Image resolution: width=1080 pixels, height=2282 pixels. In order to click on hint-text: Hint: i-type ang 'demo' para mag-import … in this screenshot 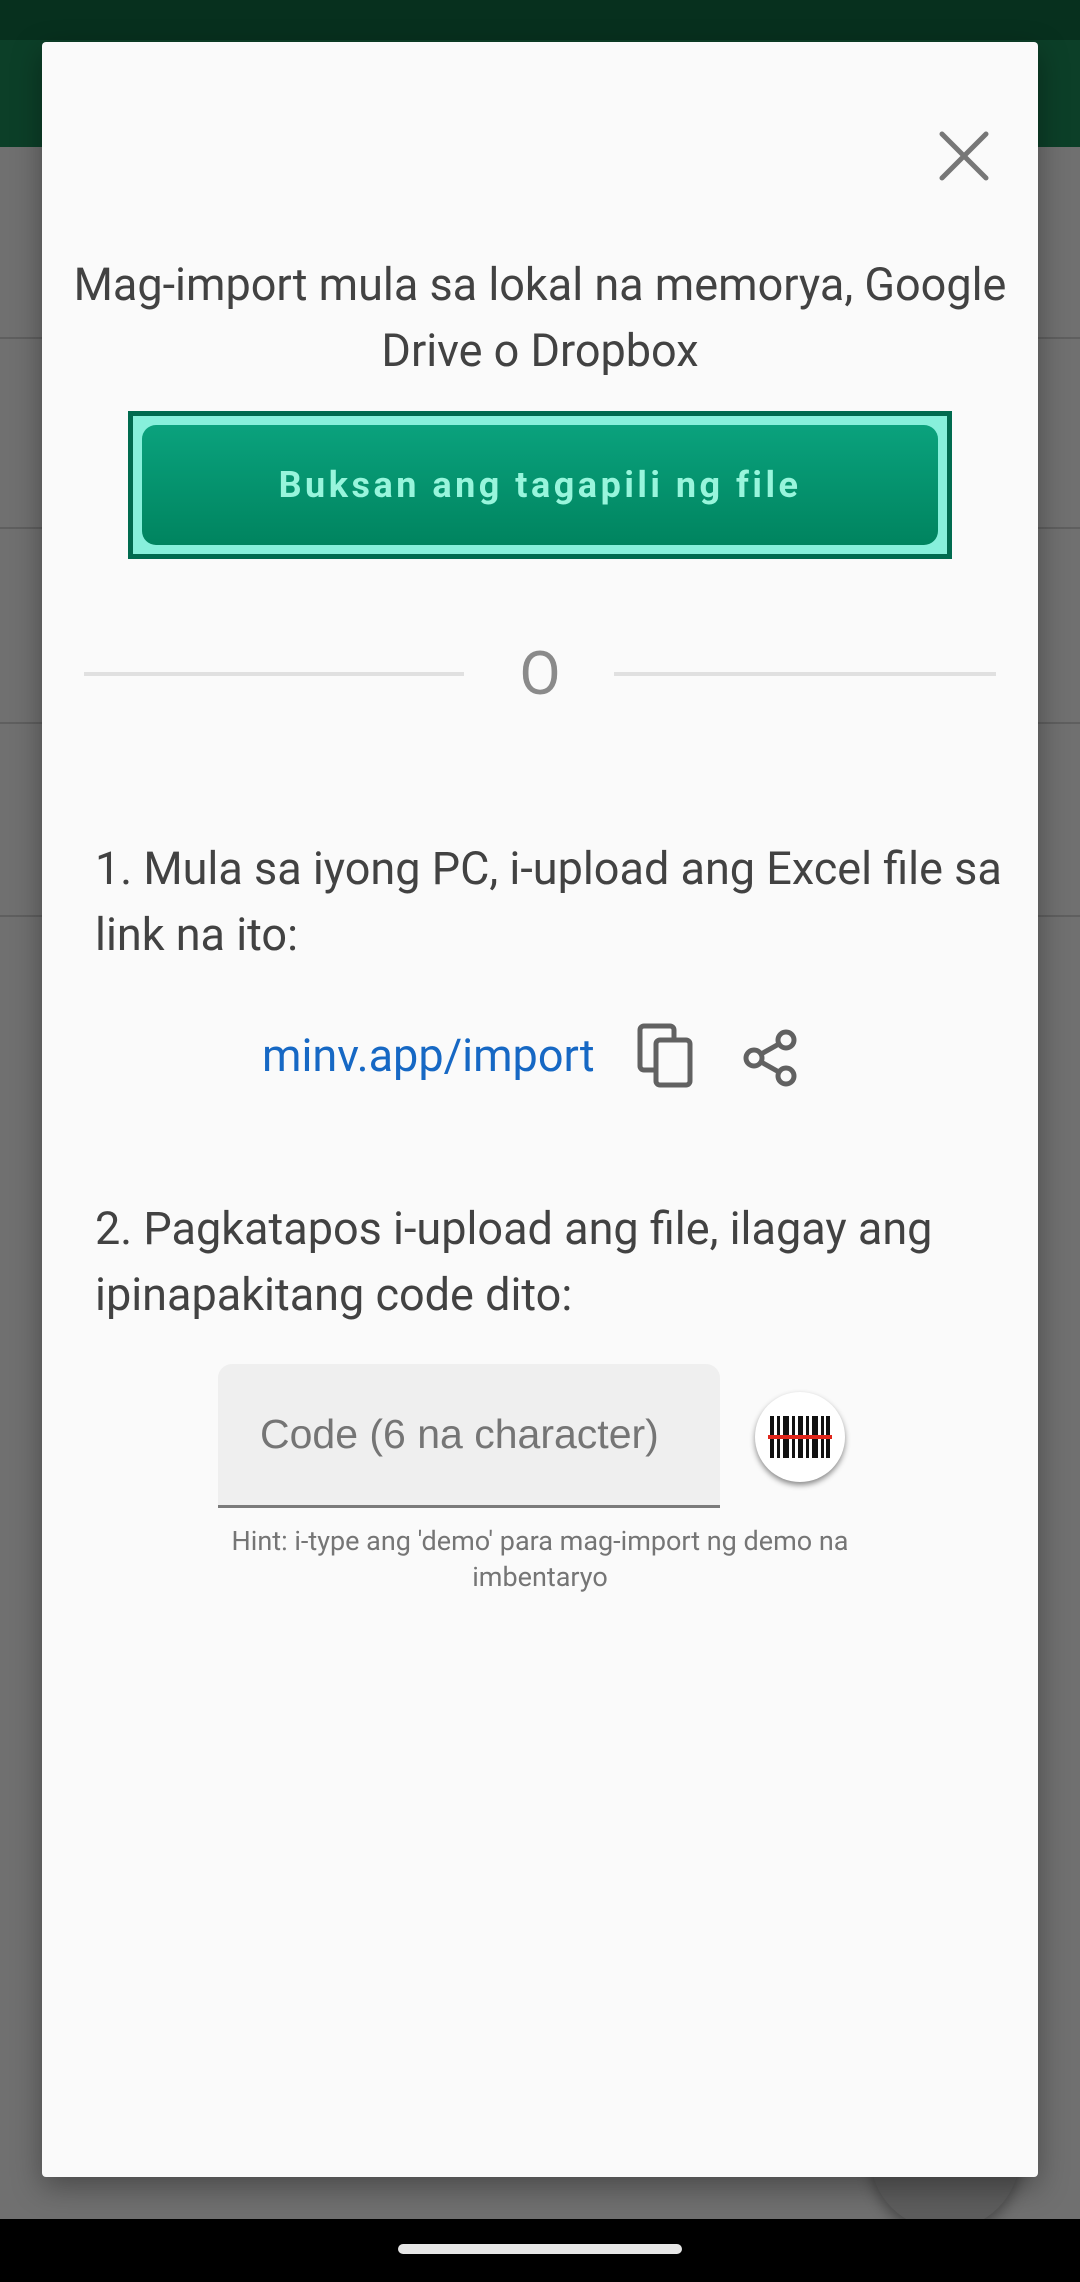, I will do `click(540, 1559)`.